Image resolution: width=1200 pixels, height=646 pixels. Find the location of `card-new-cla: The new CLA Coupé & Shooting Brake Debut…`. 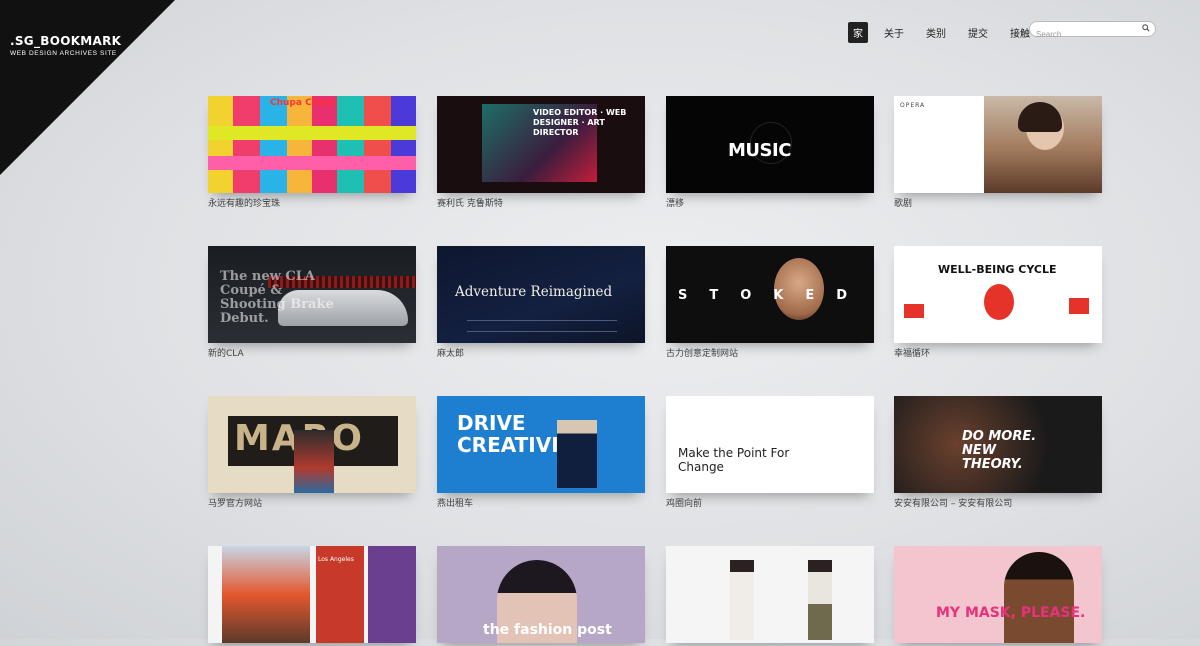

card-new-cla: The new CLA Coupé & Shooting Brake Debut… is located at coordinates (312, 302).